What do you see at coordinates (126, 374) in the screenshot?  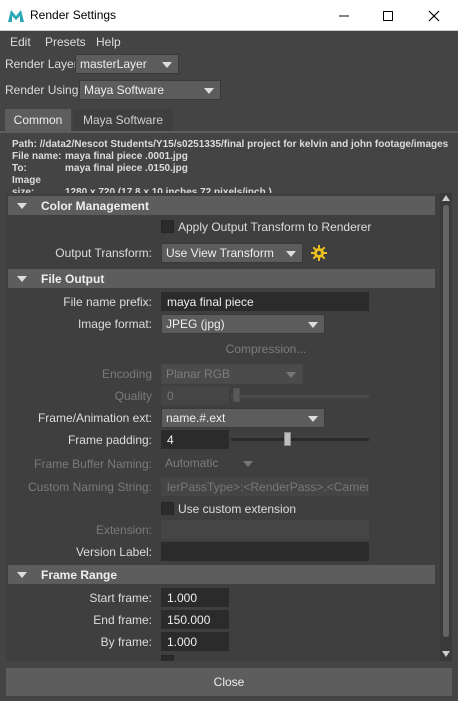 I see `encoding-label: Encoding` at bounding box center [126, 374].